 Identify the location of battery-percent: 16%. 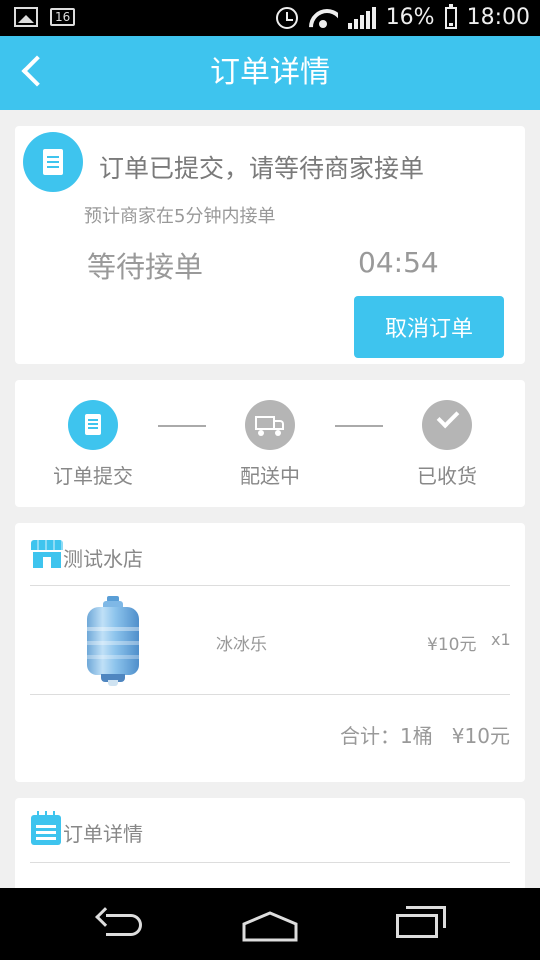
(410, 17).